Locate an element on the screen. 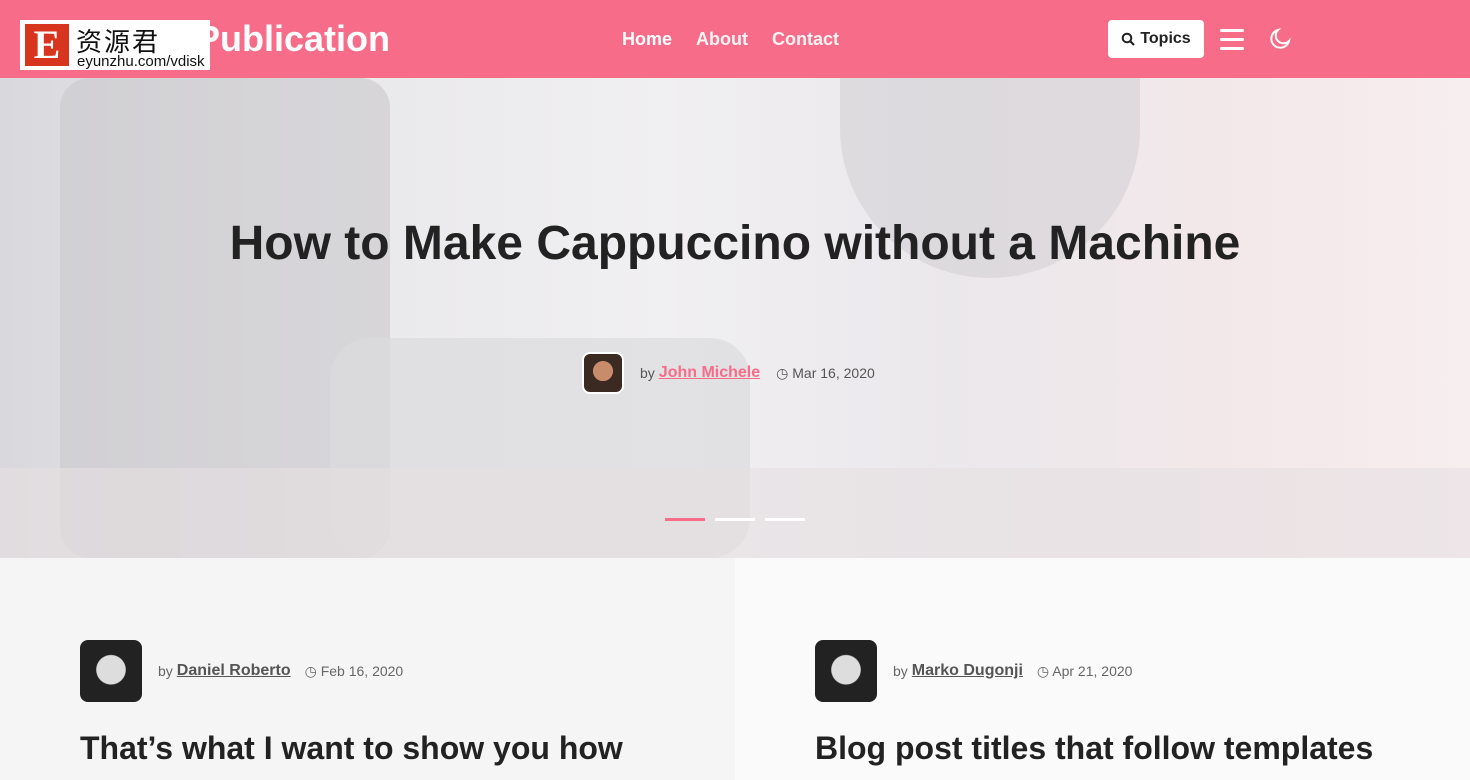  post-title: That’s what I want to show you how is located at coordinates (351, 748).